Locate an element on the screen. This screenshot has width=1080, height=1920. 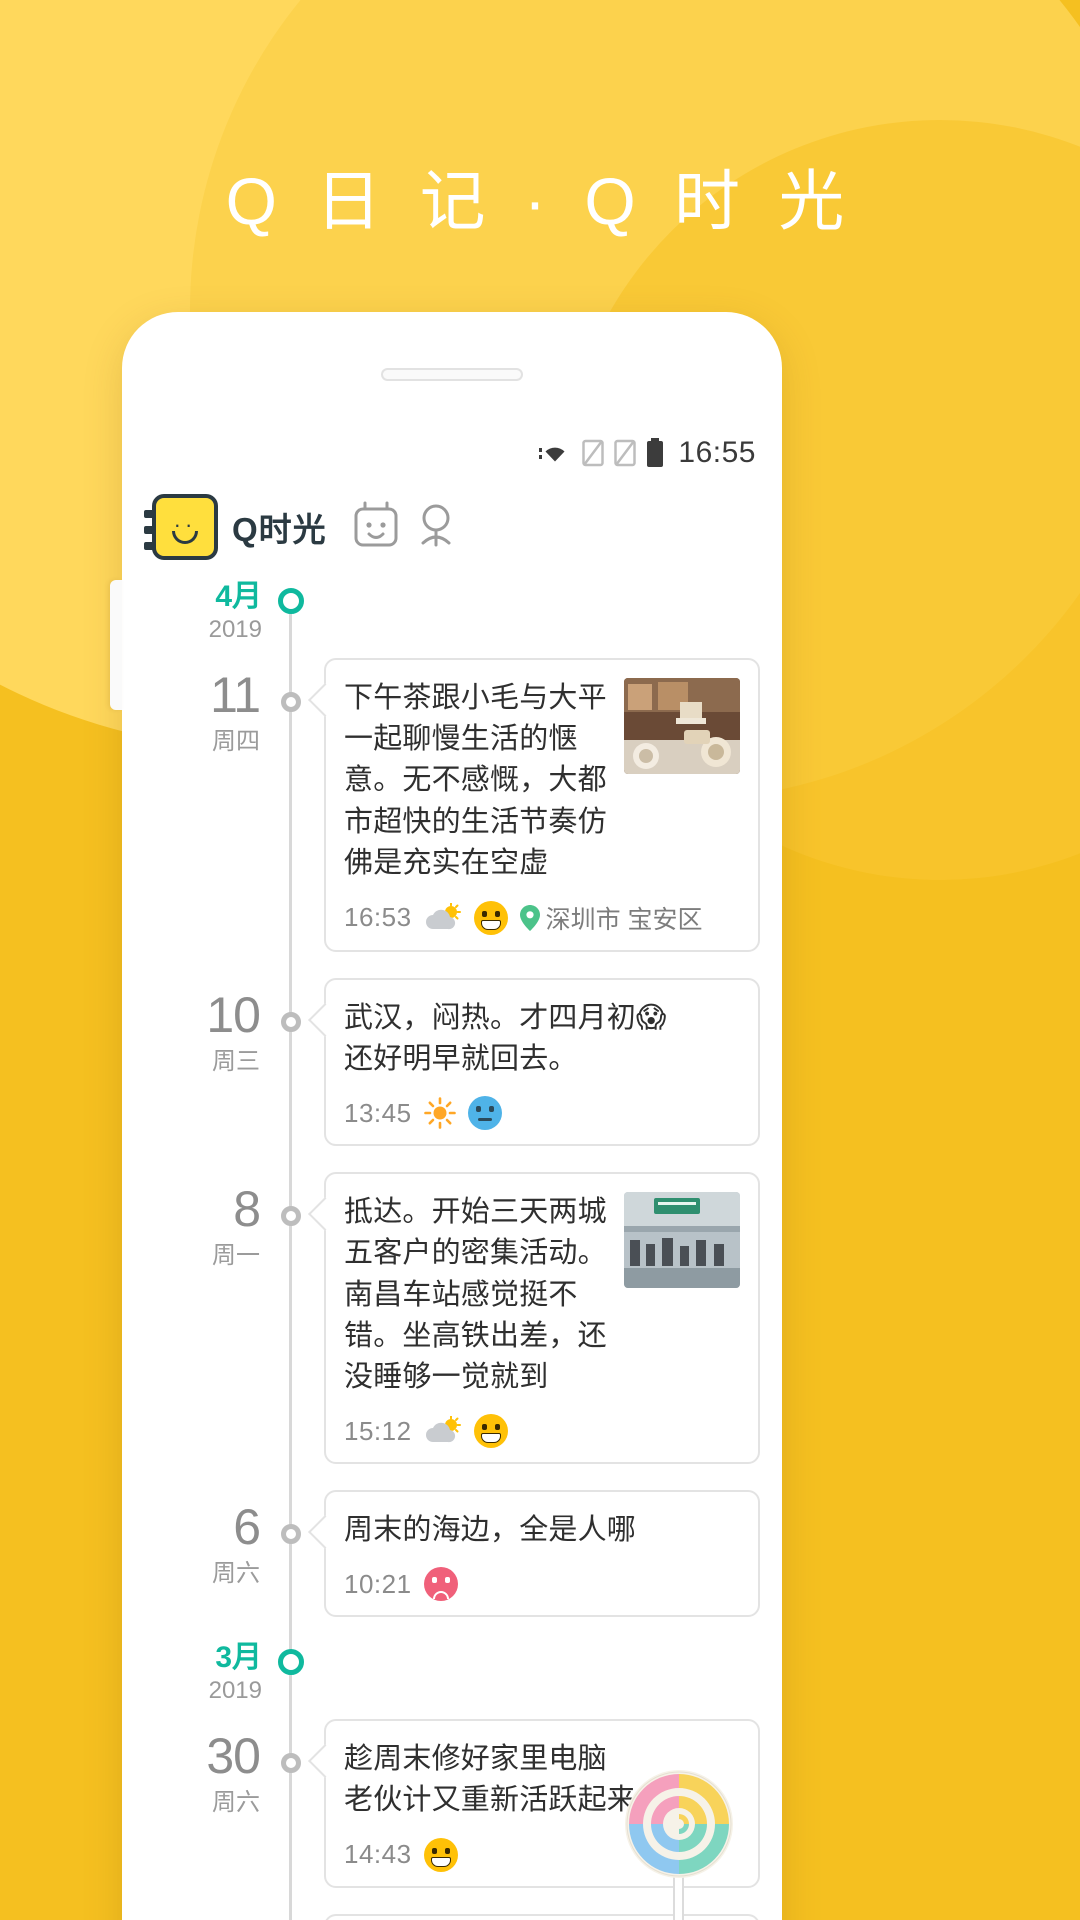
phone-speaker is located at coordinates (452, 374).